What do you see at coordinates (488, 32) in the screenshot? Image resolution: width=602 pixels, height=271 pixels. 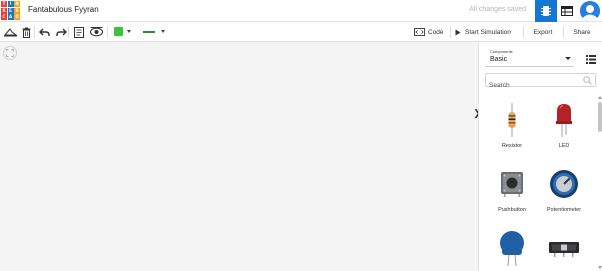 I see `start-simulation-label: Start Simulation` at bounding box center [488, 32].